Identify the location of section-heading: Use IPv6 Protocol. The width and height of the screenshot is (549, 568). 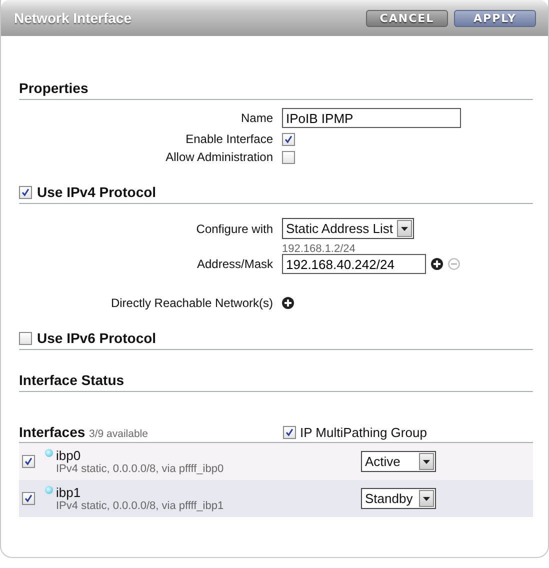
(96, 338).